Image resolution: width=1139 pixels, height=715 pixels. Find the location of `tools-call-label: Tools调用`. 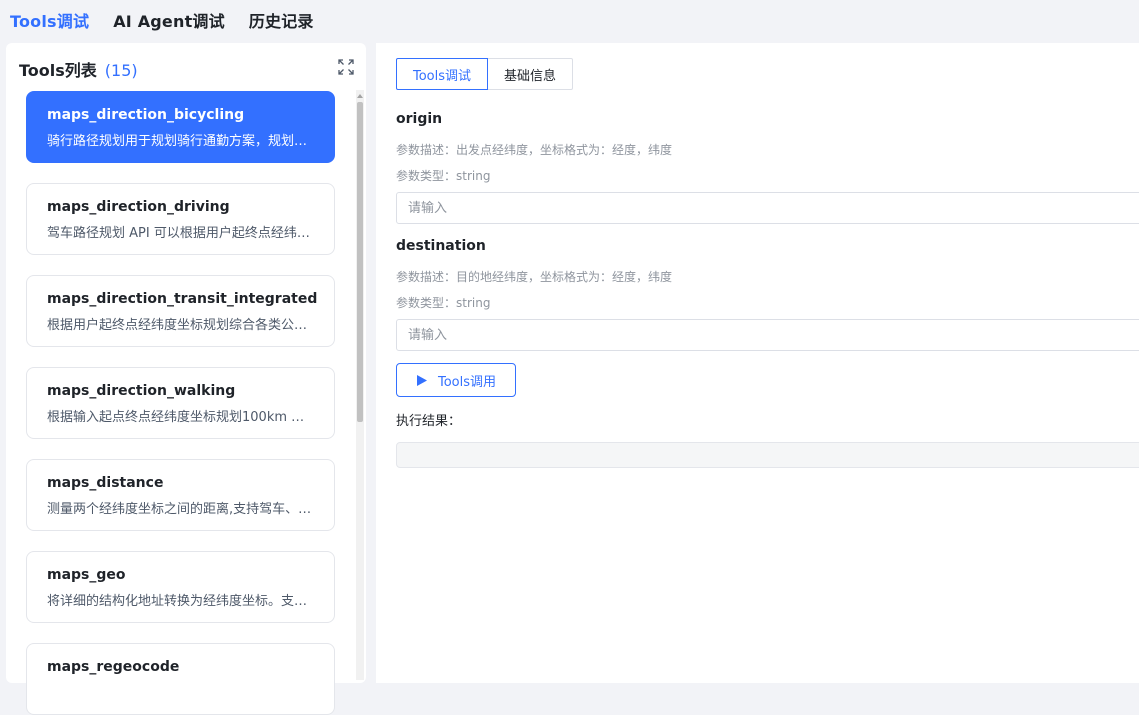

tools-call-label: Tools调用 is located at coordinates (467, 382).